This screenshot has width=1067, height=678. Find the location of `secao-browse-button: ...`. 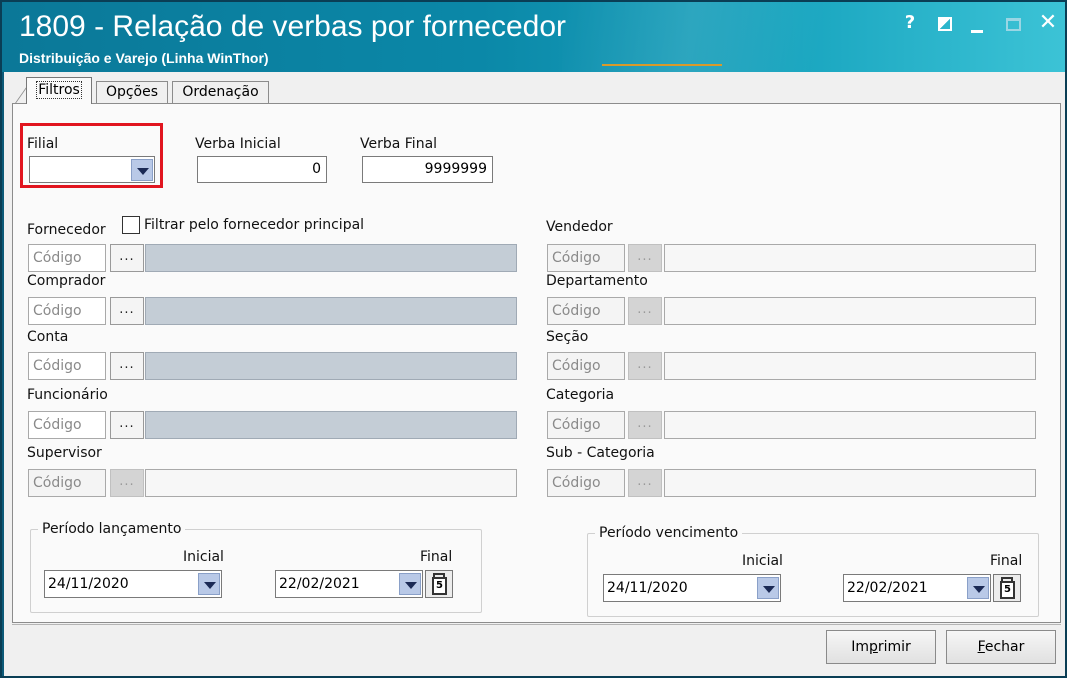

secao-browse-button: ... is located at coordinates (645, 366).